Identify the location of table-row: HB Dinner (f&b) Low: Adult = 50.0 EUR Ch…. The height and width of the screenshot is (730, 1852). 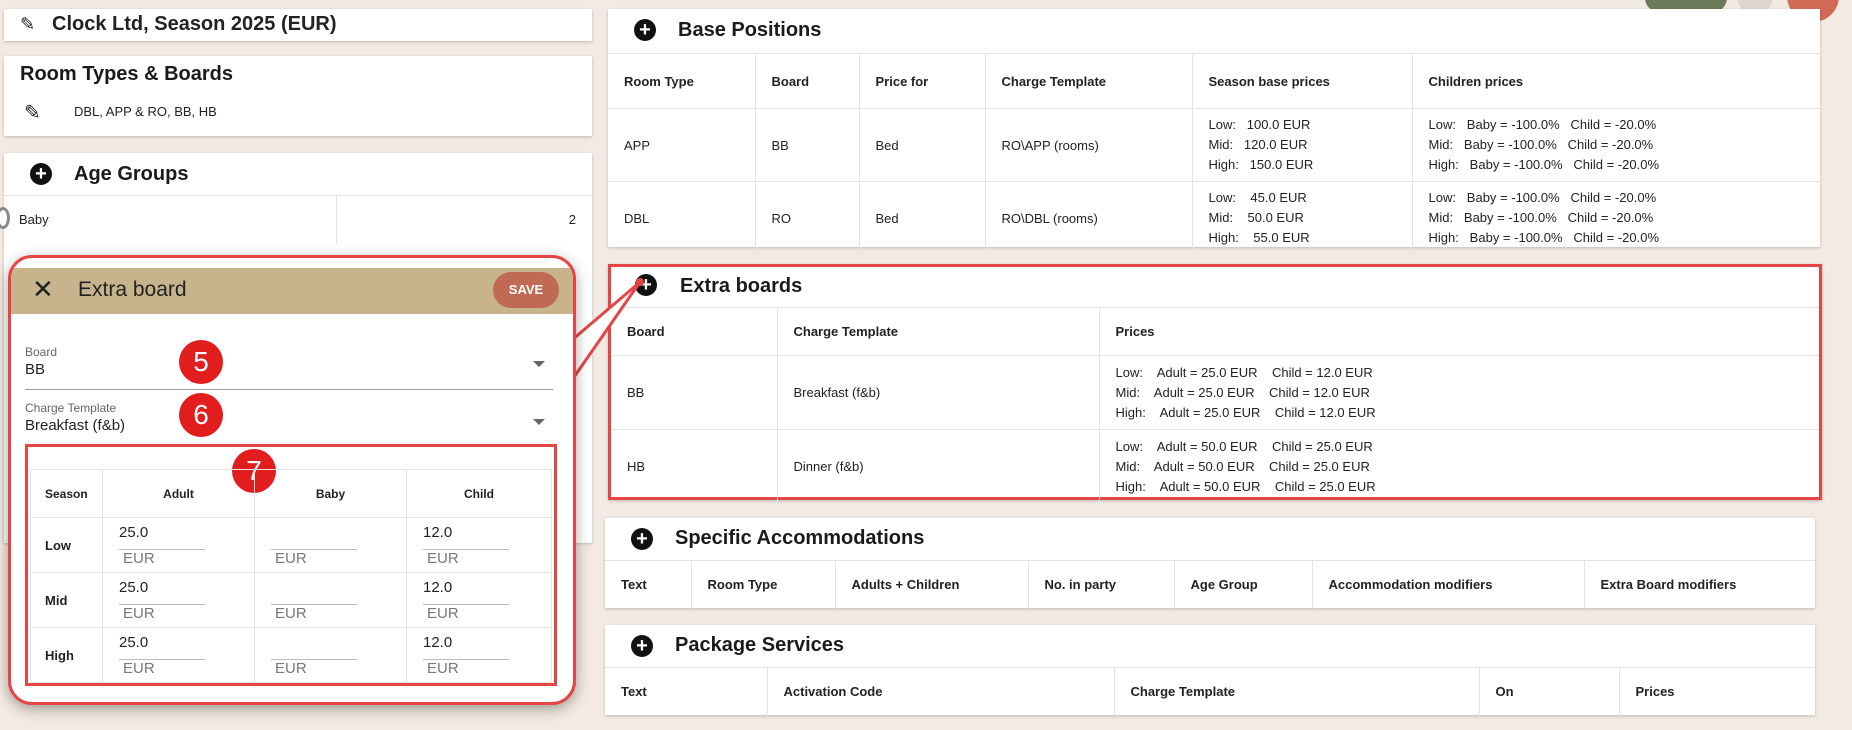
(1215, 466).